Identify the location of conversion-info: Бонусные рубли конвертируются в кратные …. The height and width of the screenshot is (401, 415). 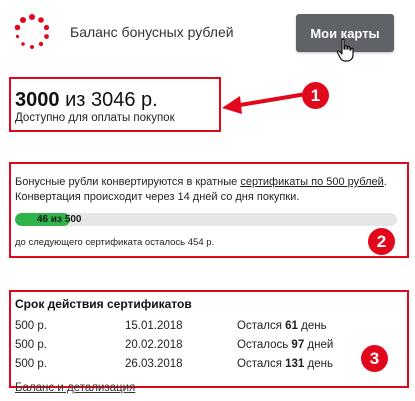
(201, 189).